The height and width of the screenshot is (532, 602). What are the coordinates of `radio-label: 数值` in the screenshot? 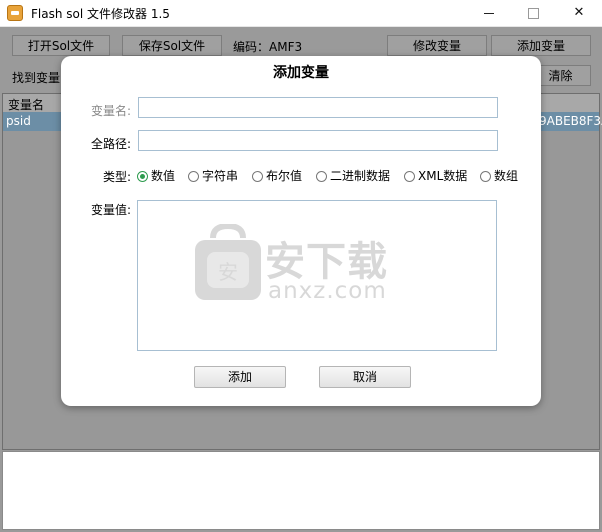 It's located at (163, 176).